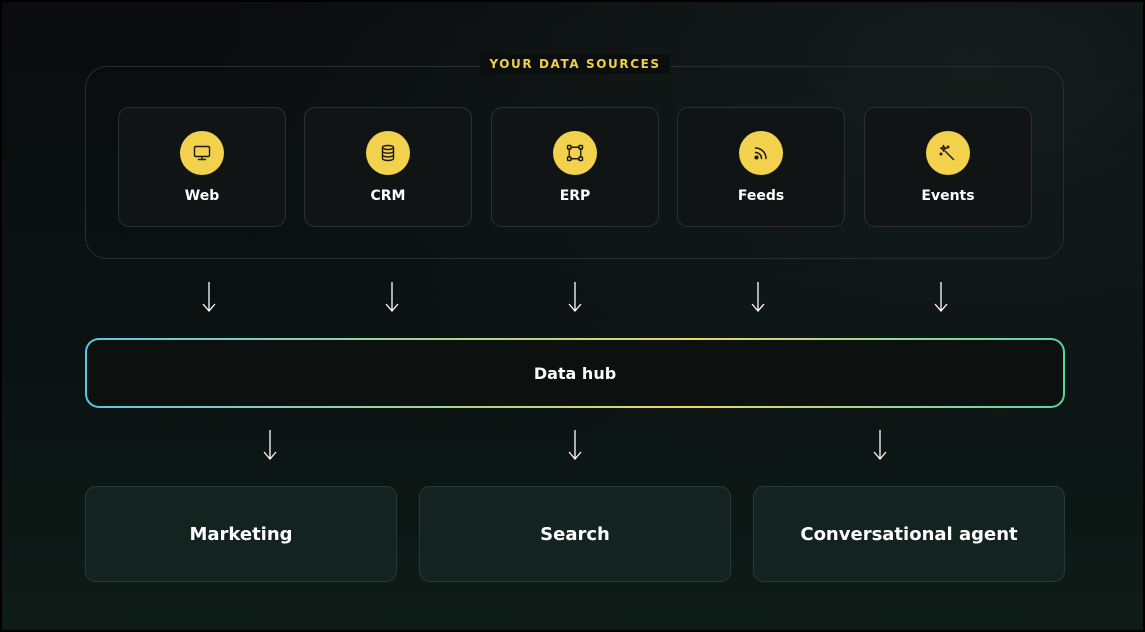  What do you see at coordinates (202, 196) in the screenshot?
I see `source-label: Web` at bounding box center [202, 196].